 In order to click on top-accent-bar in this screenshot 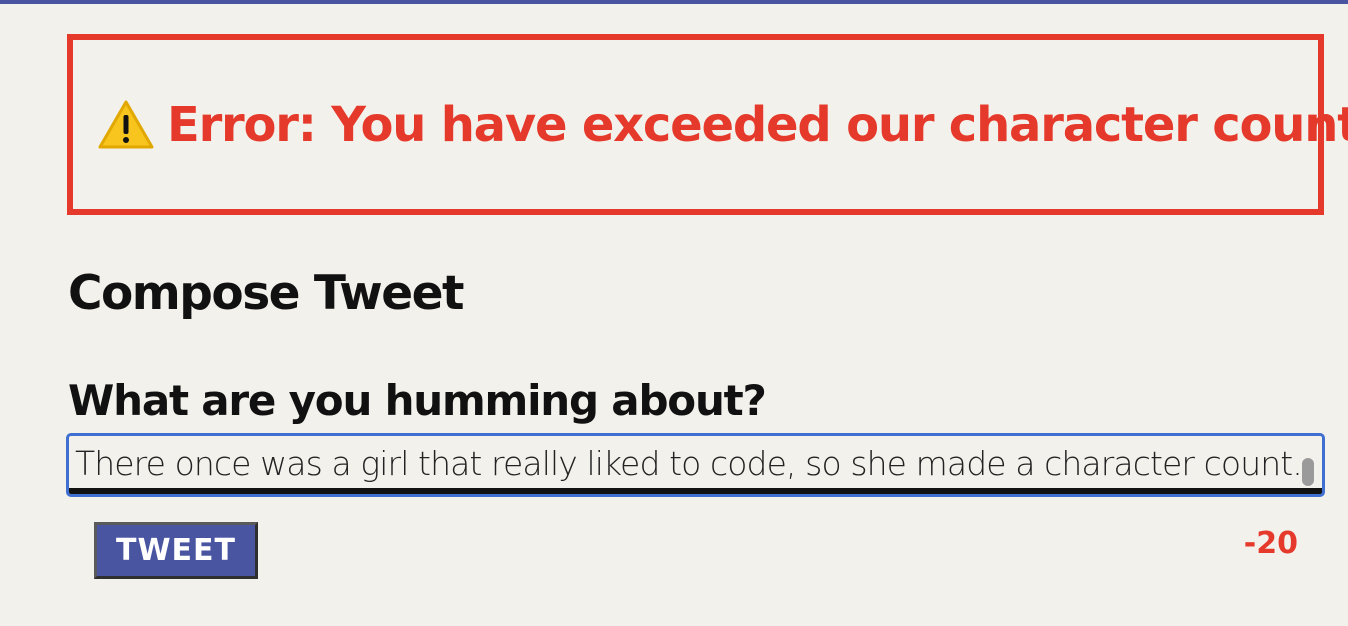, I will do `click(674, 2)`.